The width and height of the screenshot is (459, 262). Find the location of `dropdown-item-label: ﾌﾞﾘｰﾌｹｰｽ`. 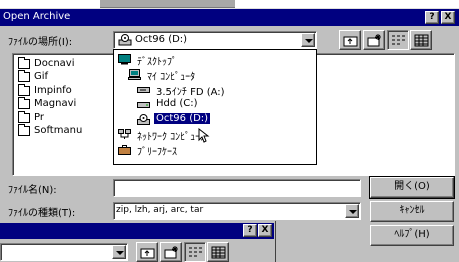

dropdown-item-label: ﾌﾞﾘｰﾌｹｰｽ is located at coordinates (157, 152).